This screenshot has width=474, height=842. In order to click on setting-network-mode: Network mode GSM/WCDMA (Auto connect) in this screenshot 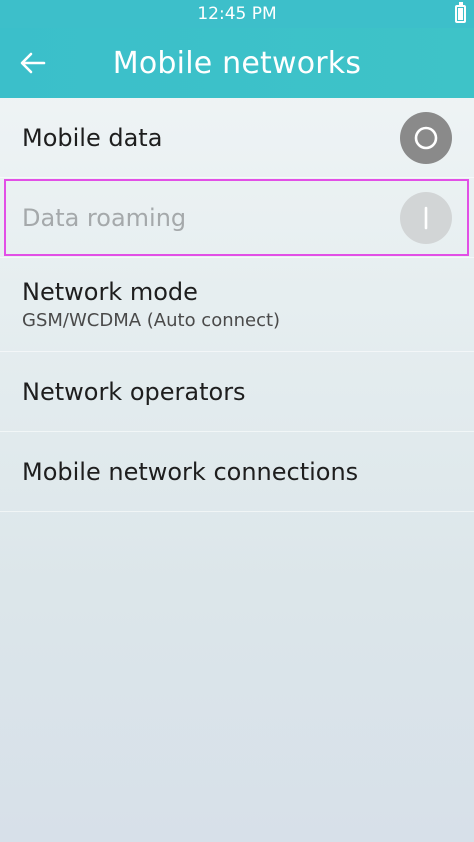, I will do `click(237, 305)`.